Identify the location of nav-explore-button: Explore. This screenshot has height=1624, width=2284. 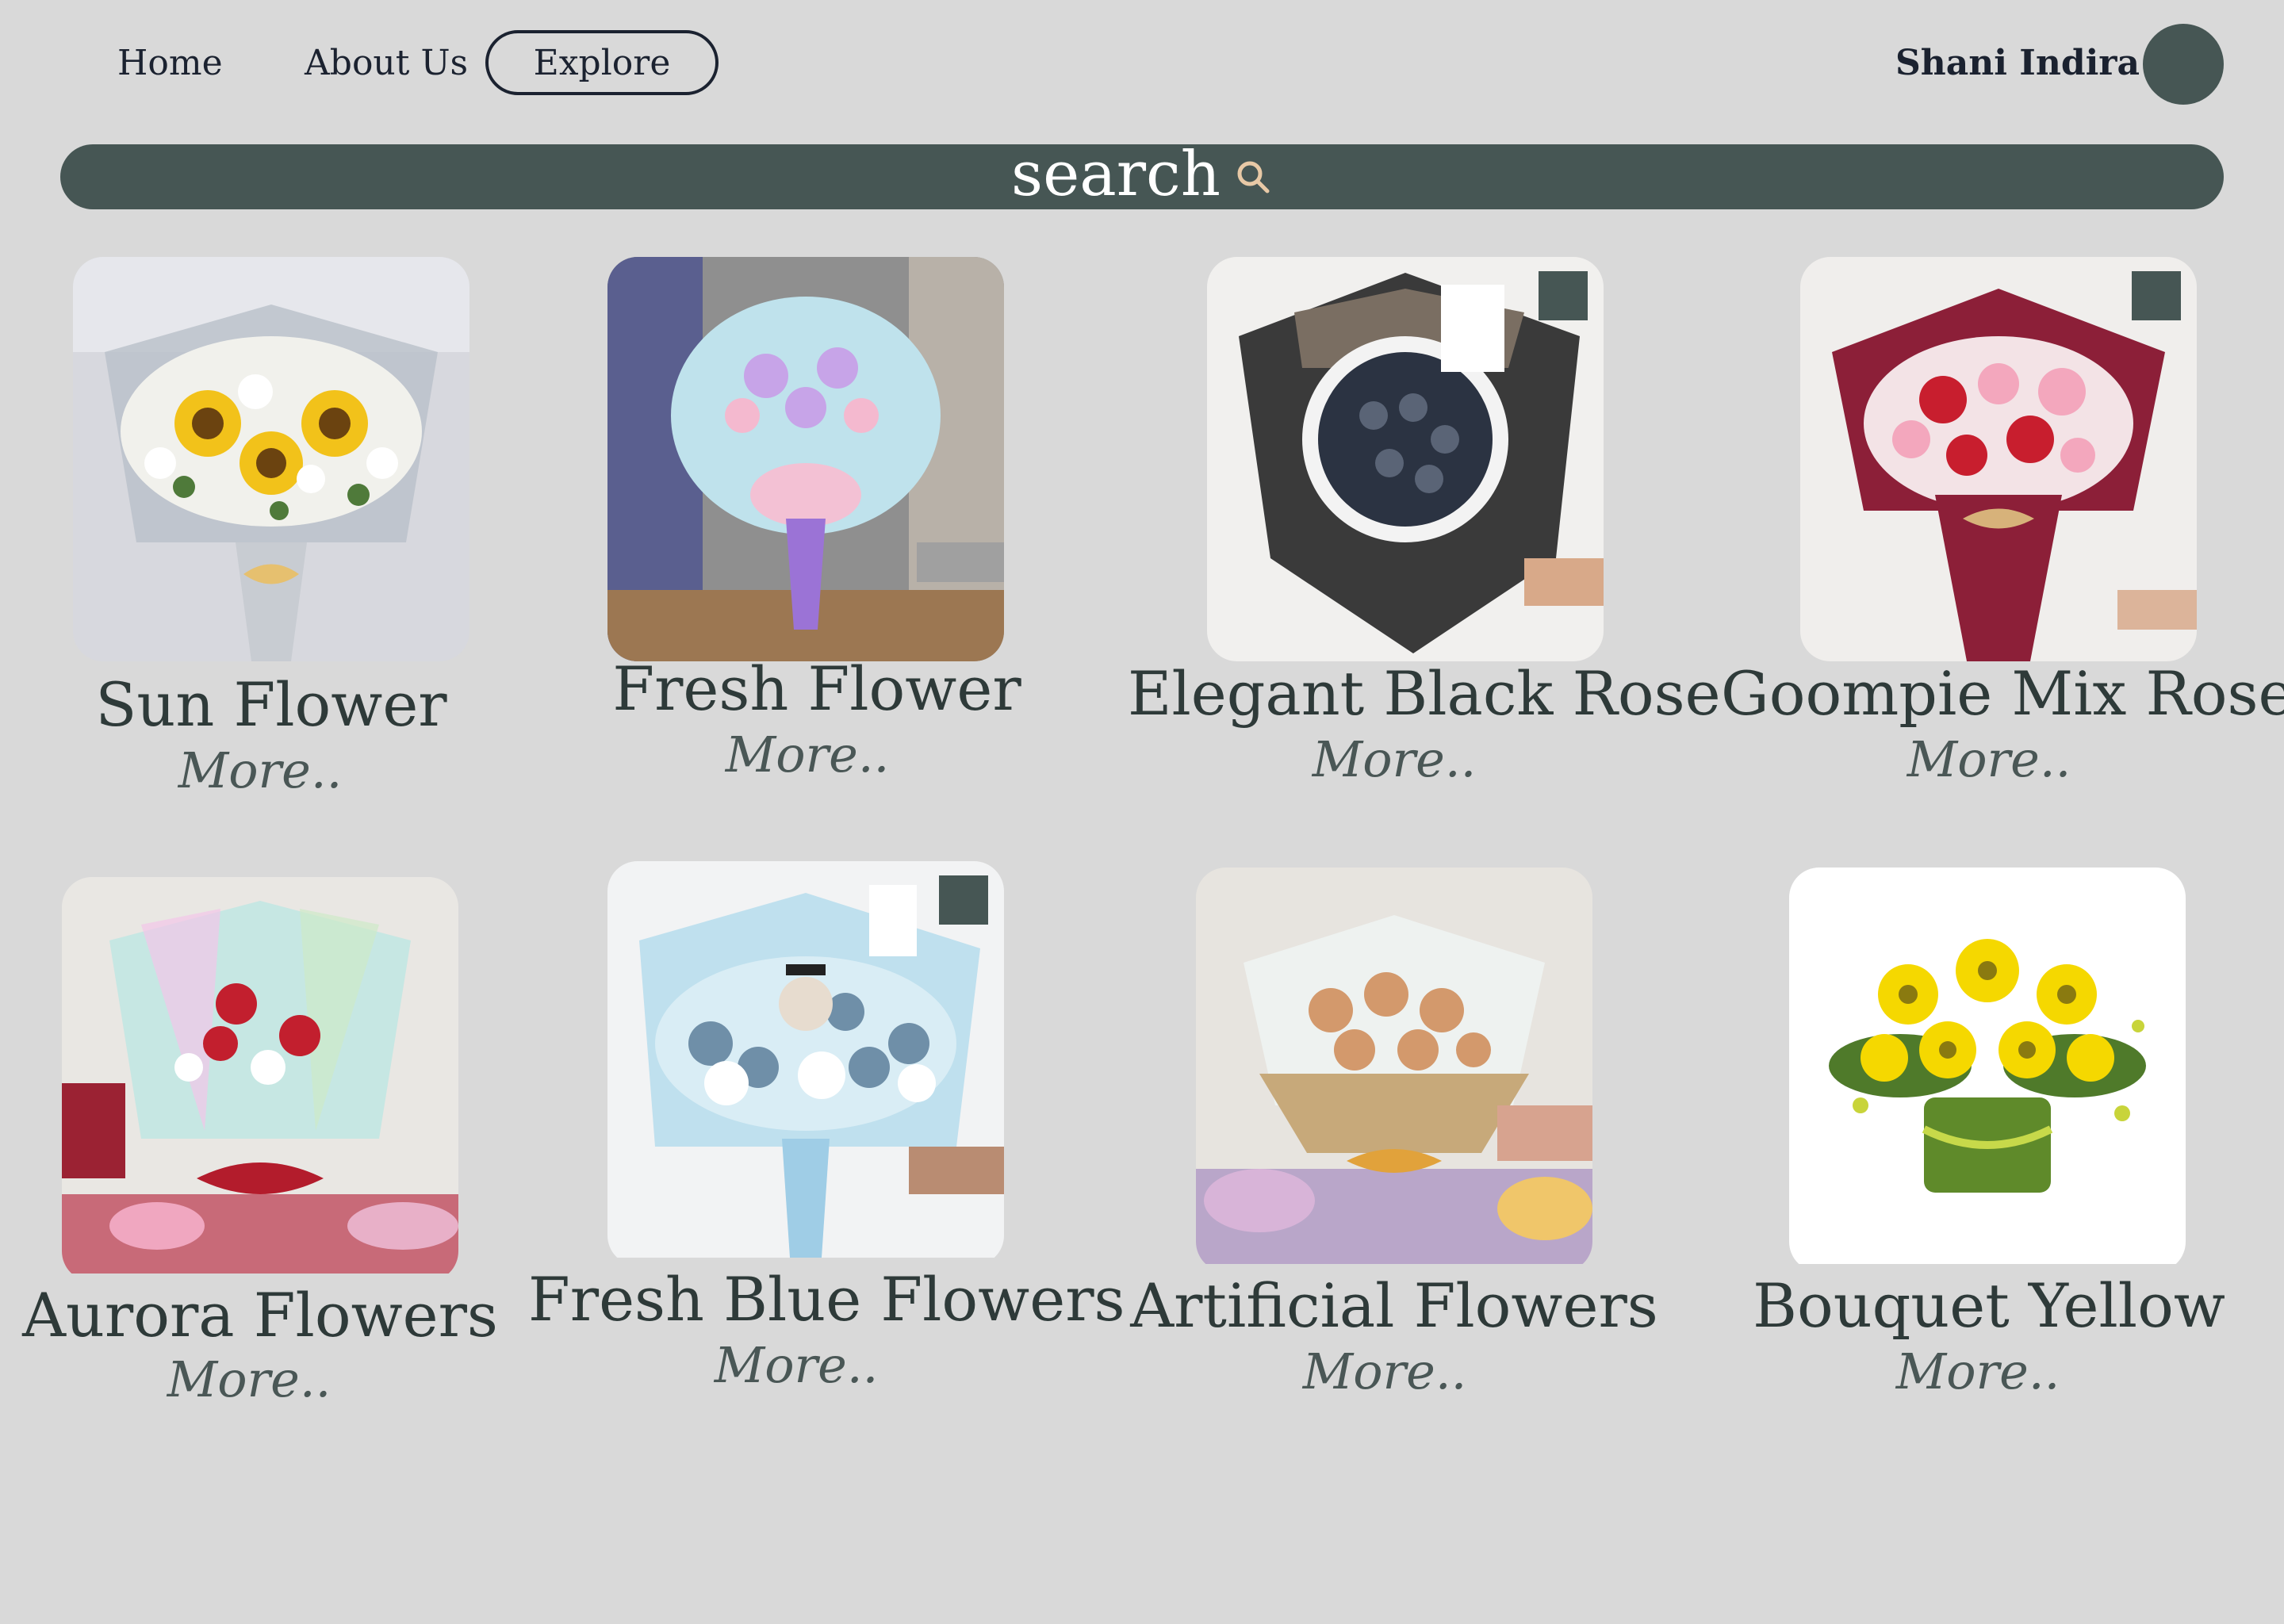
(602, 62).